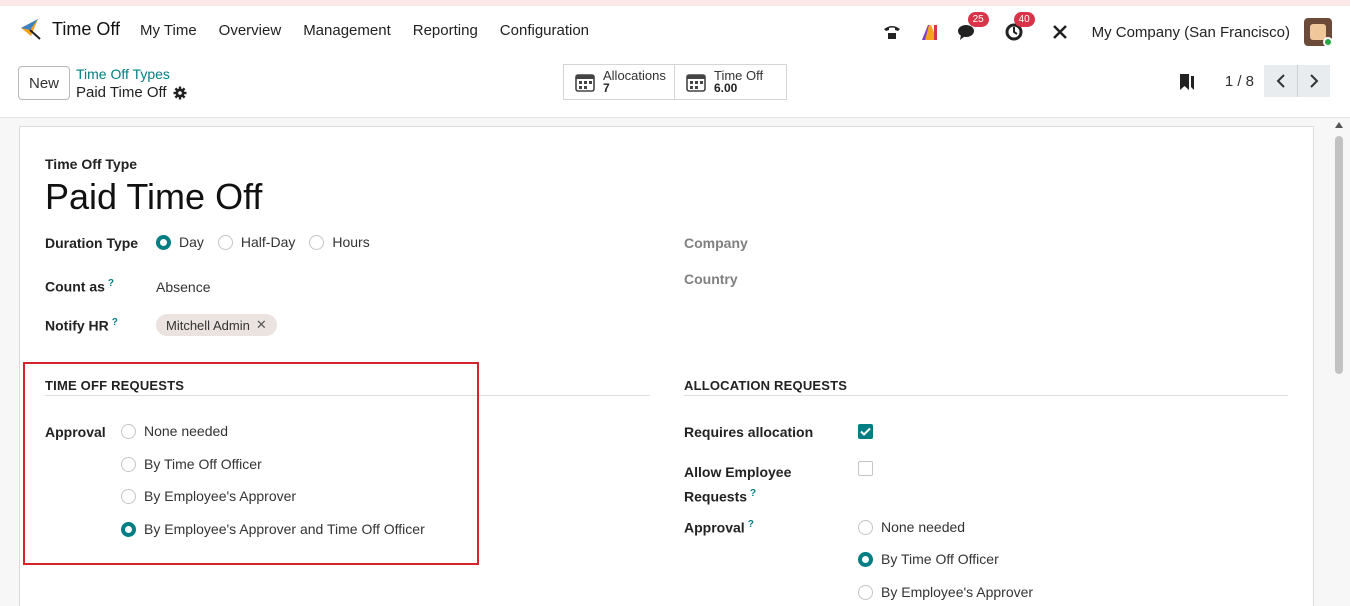 The width and height of the screenshot is (1350, 606). I want to click on allocations-smart-button: Allocations 7, so click(619, 82).